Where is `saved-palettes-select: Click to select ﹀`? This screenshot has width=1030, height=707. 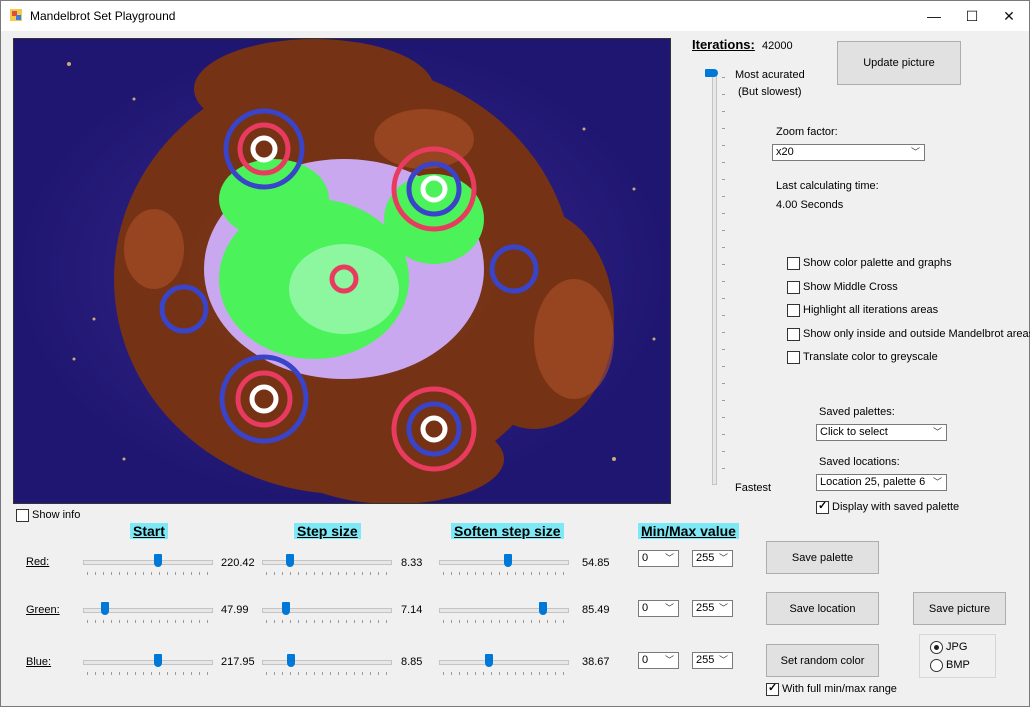 saved-palettes-select: Click to select ﹀ is located at coordinates (881, 432).